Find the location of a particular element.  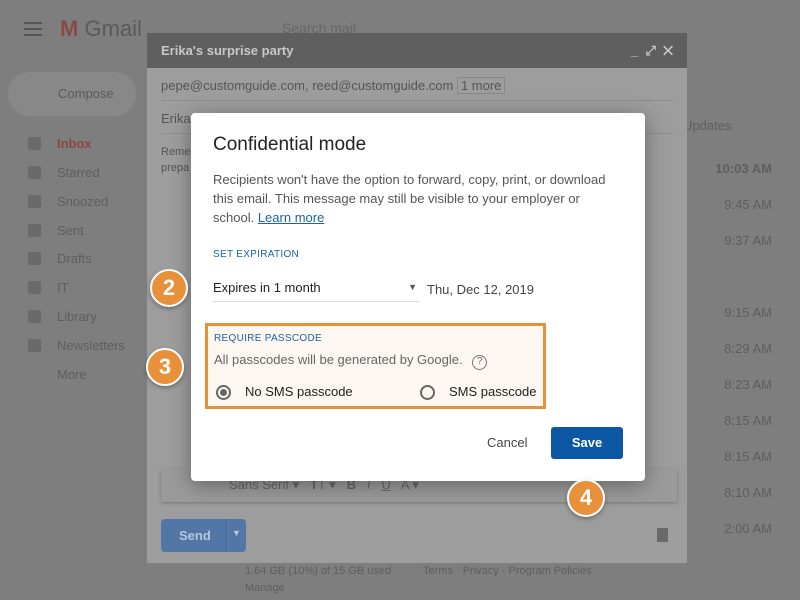

manage-link: Manage is located at coordinates (265, 588).